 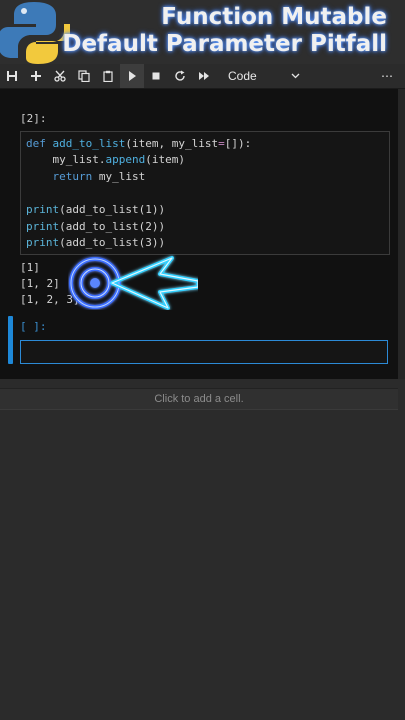 What do you see at coordinates (10, 340) in the screenshot?
I see `active-cell-indicator` at bounding box center [10, 340].